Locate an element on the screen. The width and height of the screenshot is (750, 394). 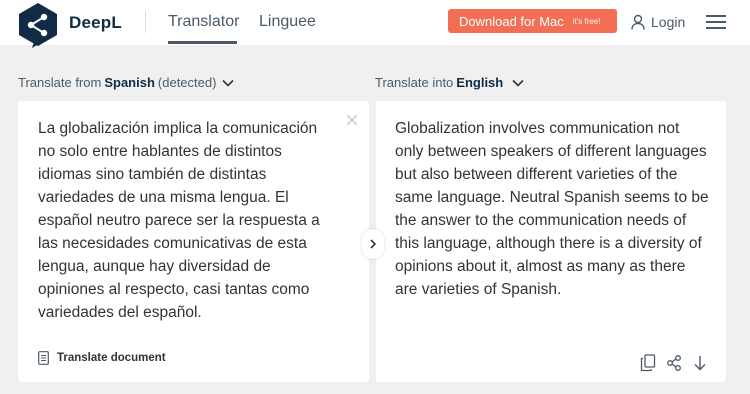
close-icon is located at coordinates (352, 120).